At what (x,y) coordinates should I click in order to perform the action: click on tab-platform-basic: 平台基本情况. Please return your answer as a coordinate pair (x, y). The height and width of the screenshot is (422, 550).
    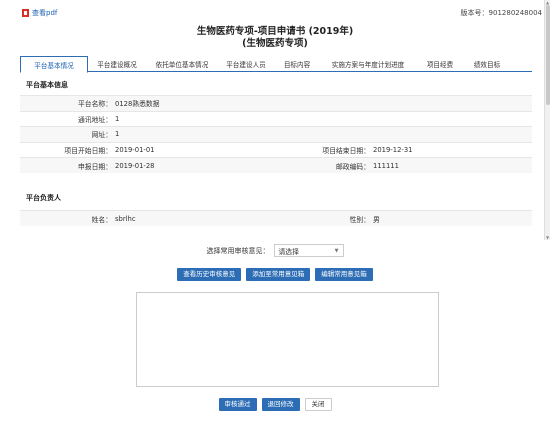
    Looking at the image, I should click on (54, 64).